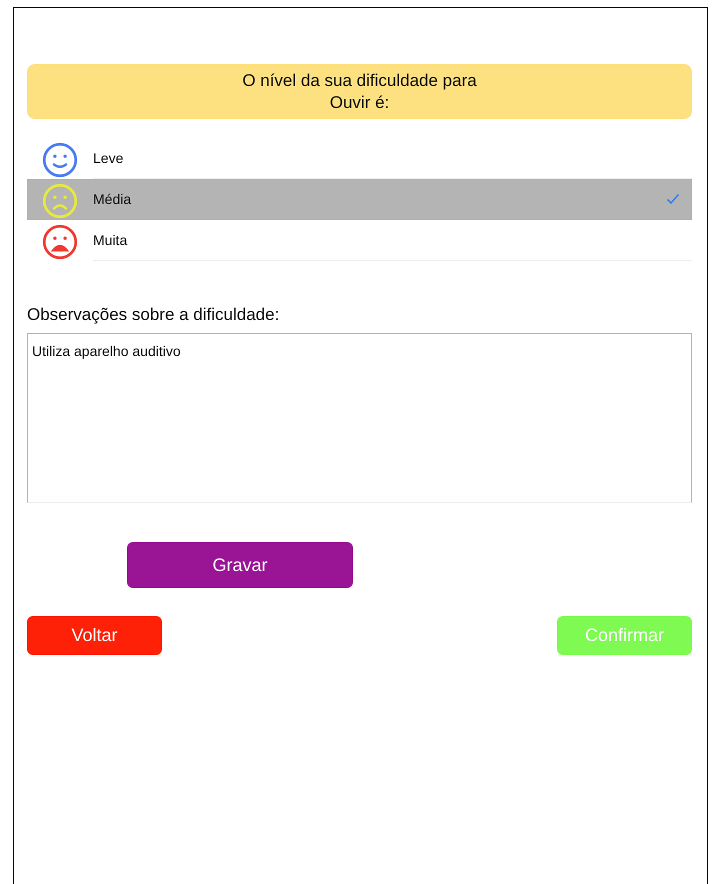 This screenshot has width=712, height=884. I want to click on option-row: Média, so click(359, 199).